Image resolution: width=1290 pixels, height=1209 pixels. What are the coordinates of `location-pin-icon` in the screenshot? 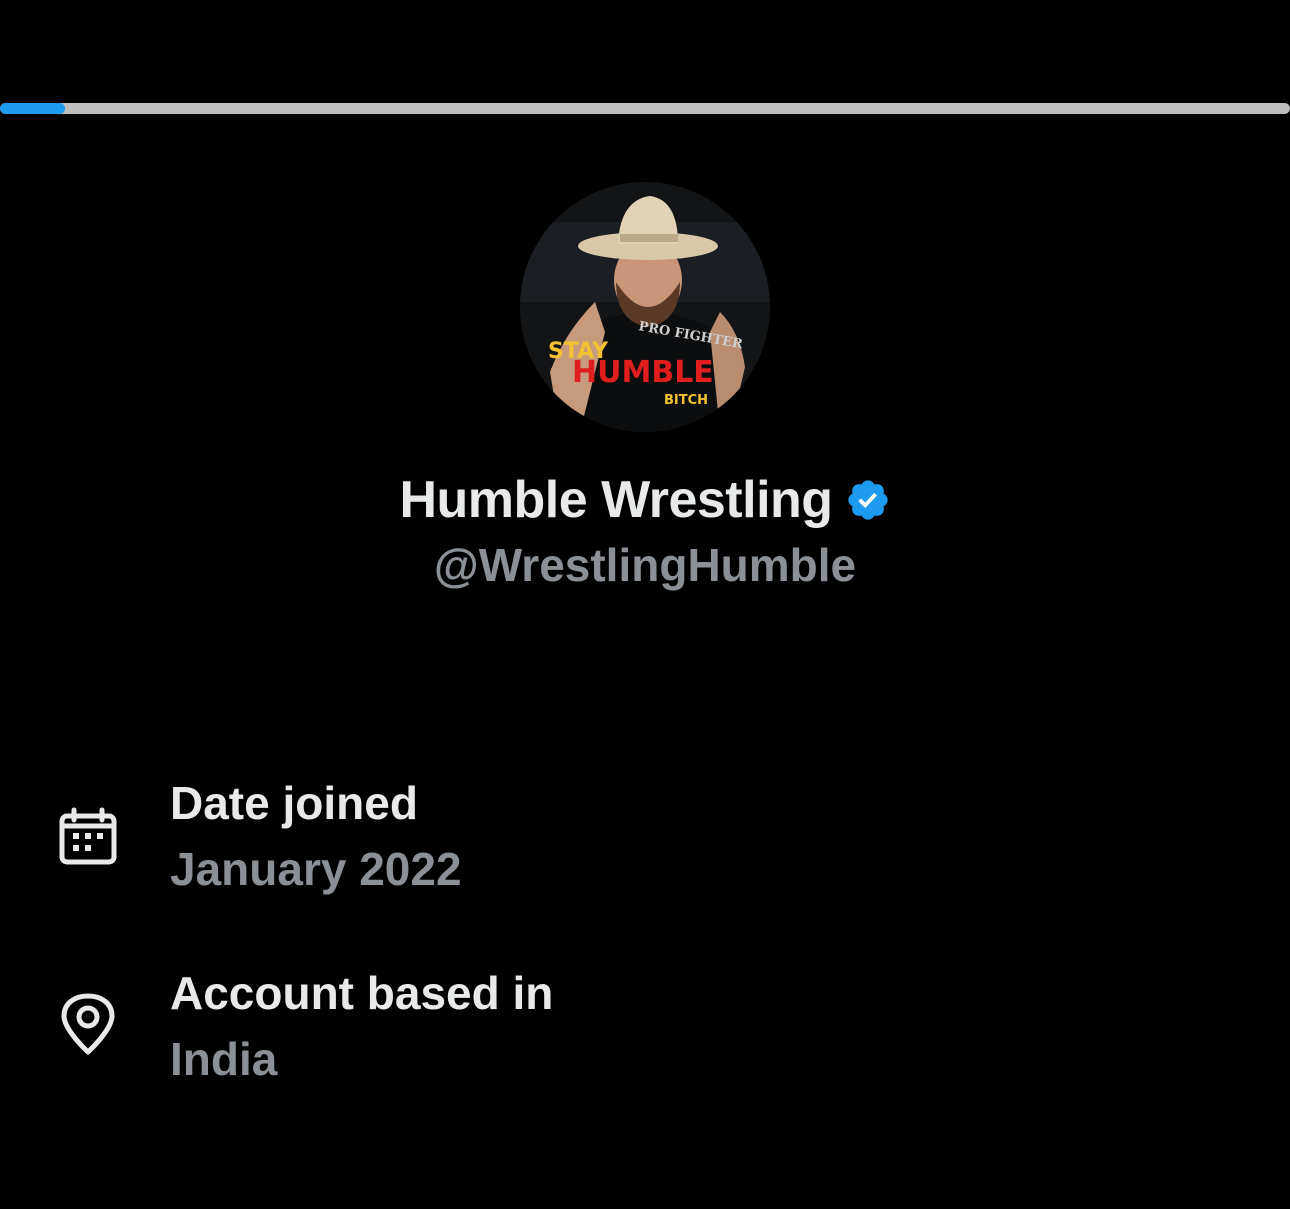 It's located at (88, 1024).